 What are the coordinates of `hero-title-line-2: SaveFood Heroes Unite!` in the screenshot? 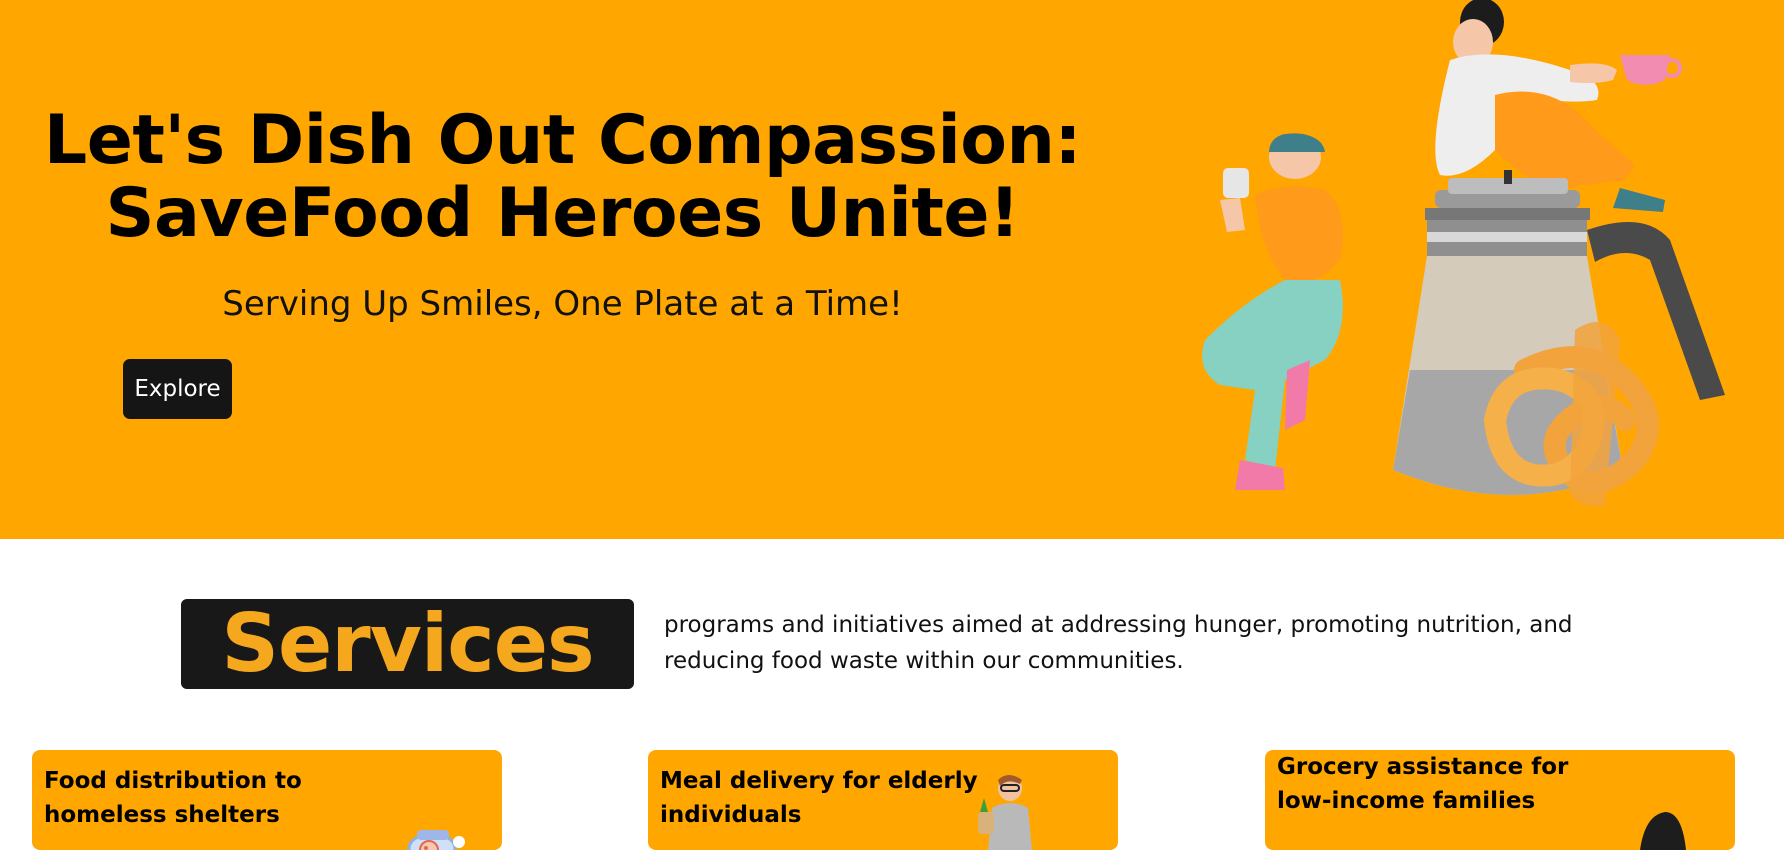 It's located at (562, 213).